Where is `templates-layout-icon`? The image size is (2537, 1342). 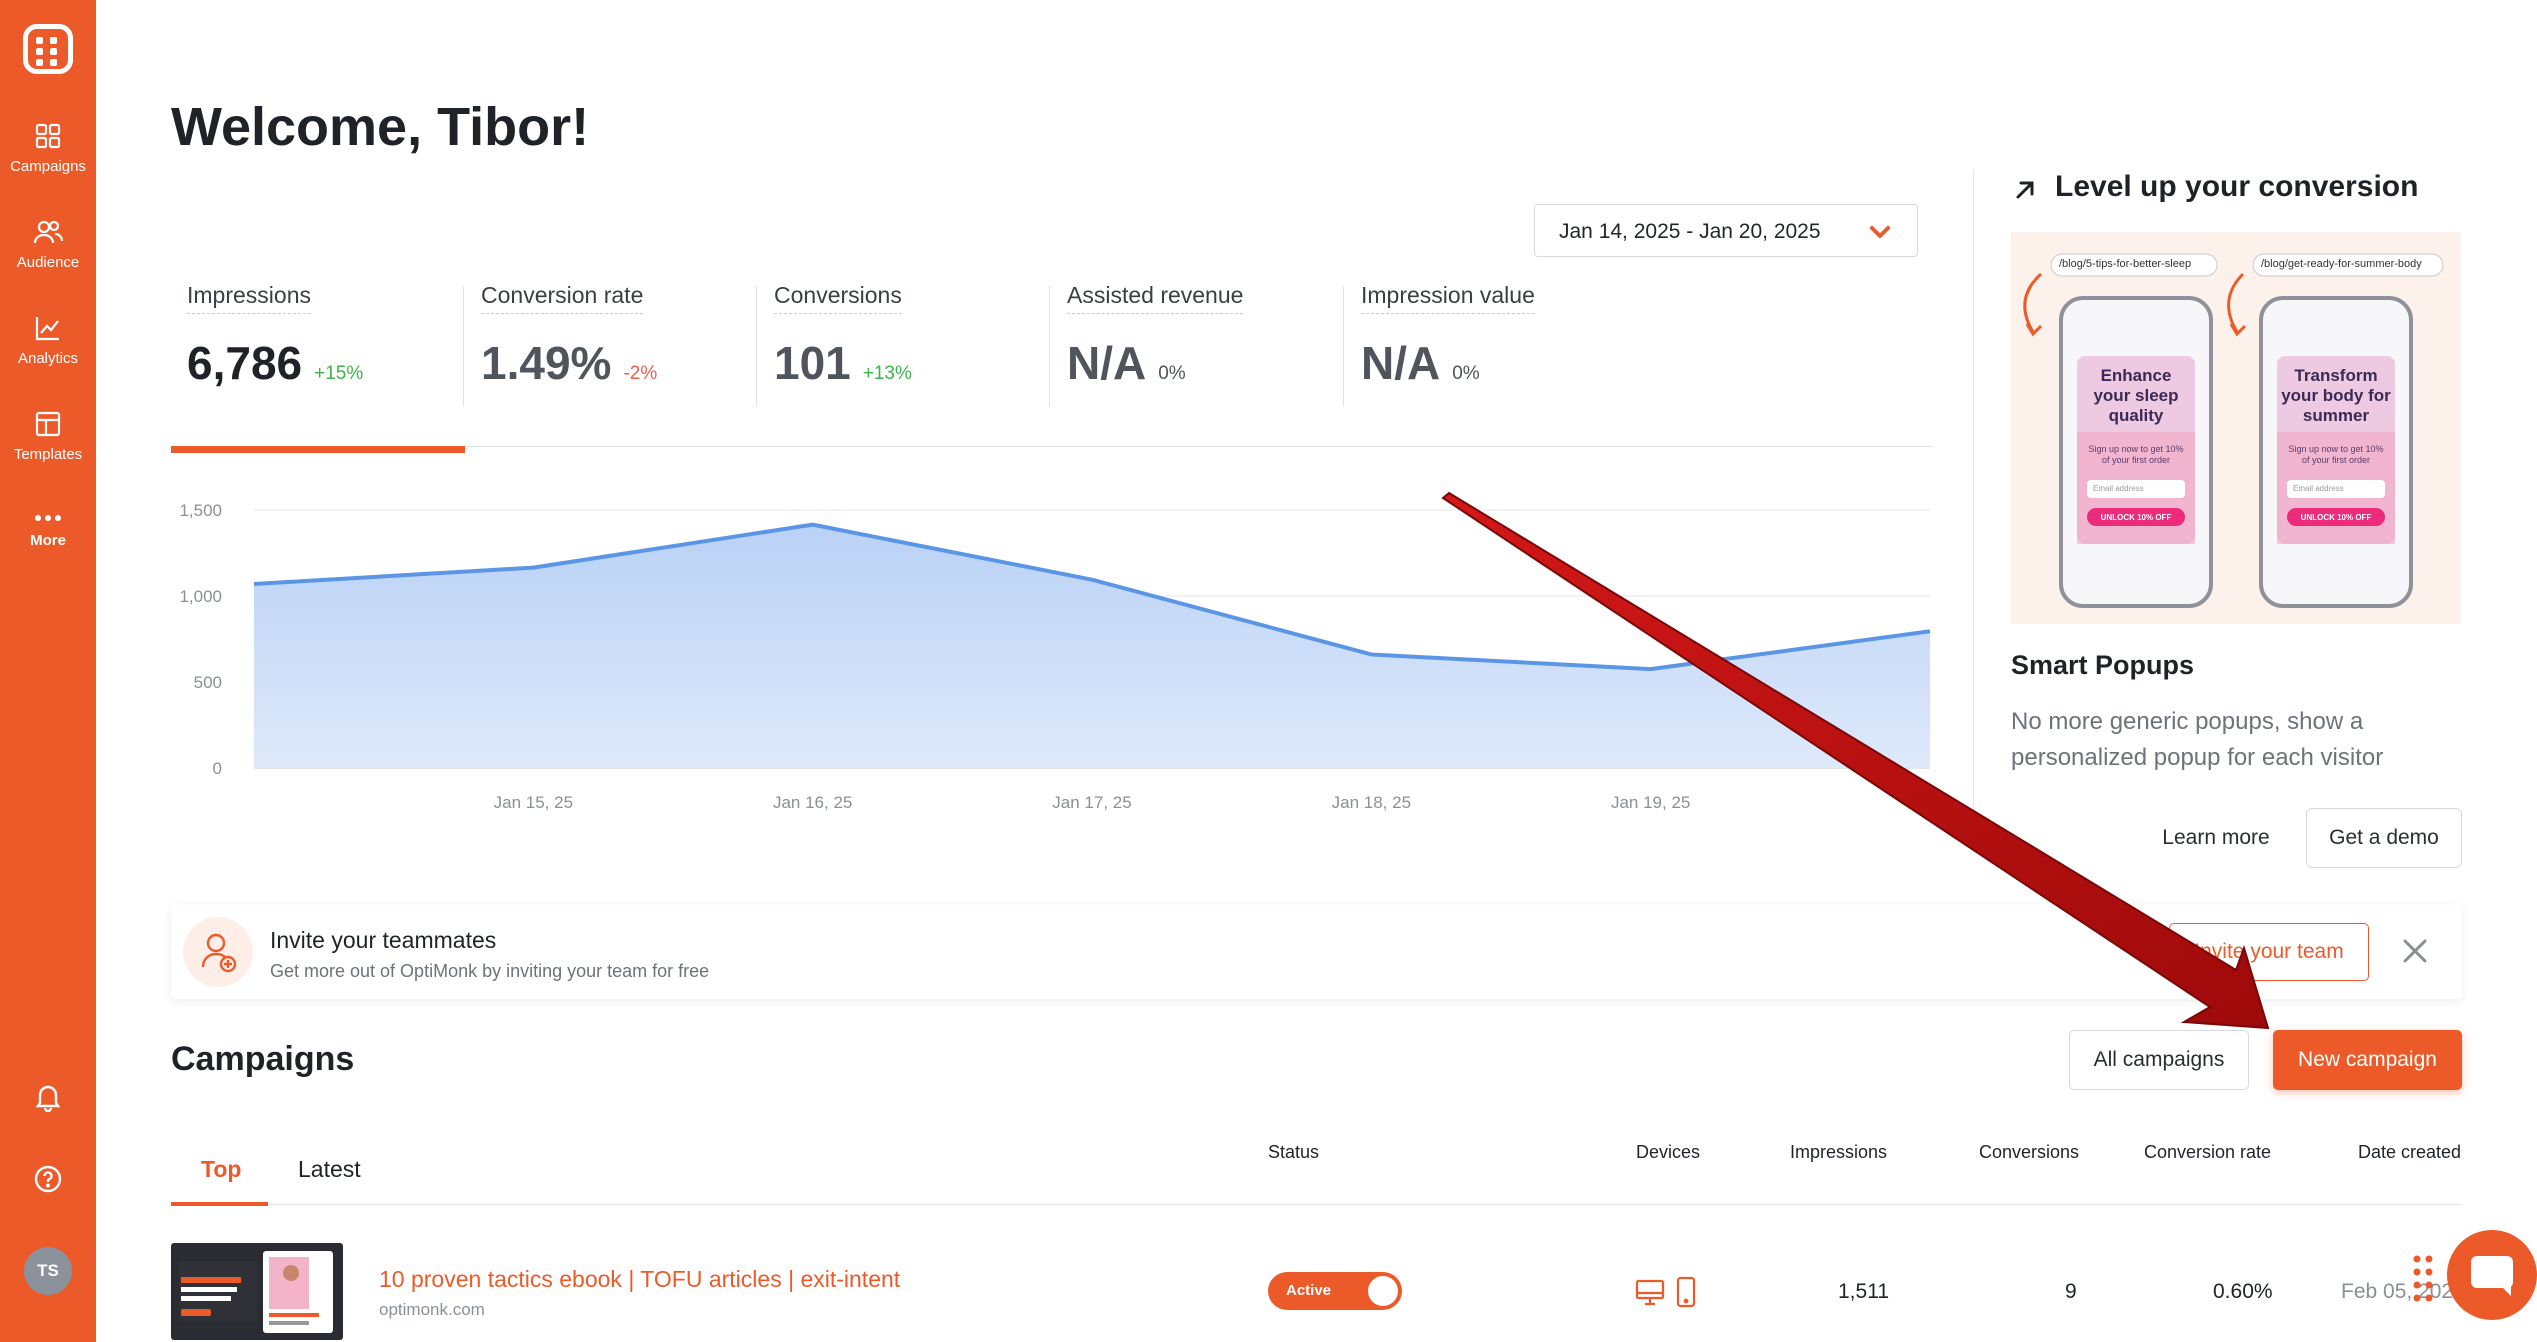 templates-layout-icon is located at coordinates (48, 424).